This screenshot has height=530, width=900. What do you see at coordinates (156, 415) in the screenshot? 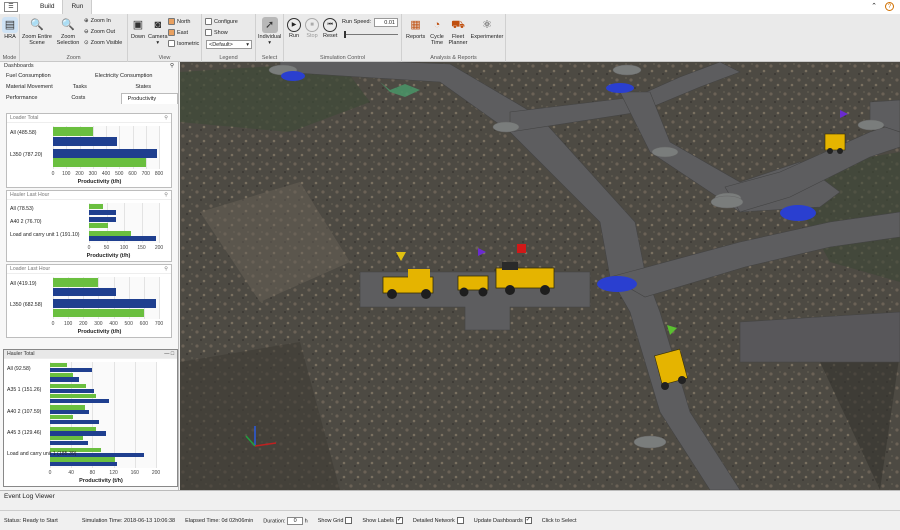
I see `chart-gridline` at bounding box center [156, 415].